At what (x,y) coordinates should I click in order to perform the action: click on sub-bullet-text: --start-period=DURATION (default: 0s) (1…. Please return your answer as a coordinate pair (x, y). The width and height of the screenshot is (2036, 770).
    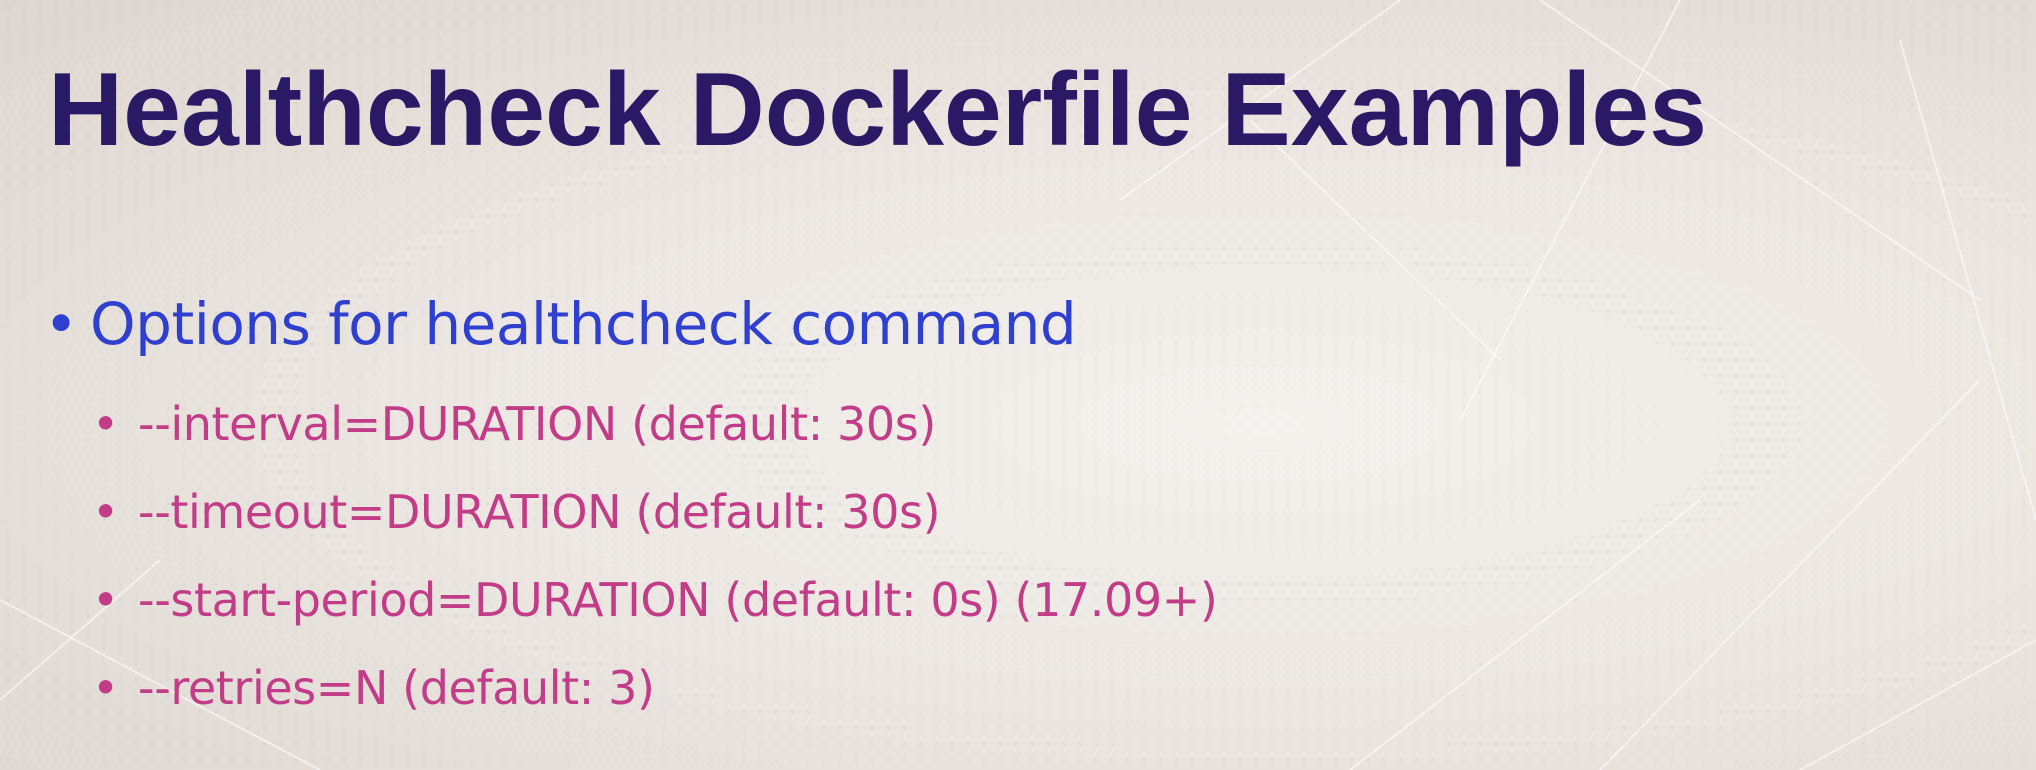
    Looking at the image, I should click on (678, 600).